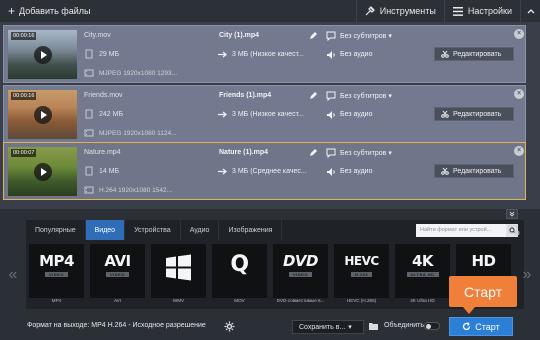 The height and width of the screenshot is (340, 540). I want to click on tab-devices: Устройства, so click(153, 230).